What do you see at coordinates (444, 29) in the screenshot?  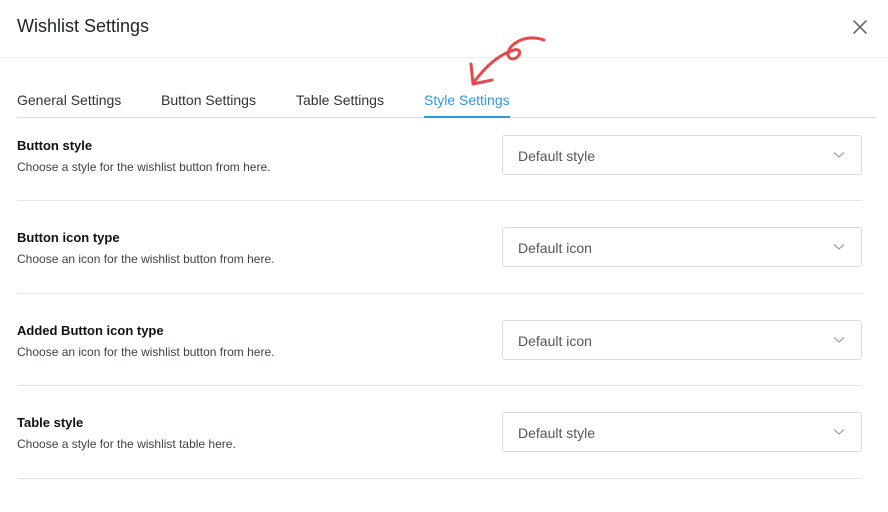 I see `dialog-header: Wishlist Settings` at bounding box center [444, 29].